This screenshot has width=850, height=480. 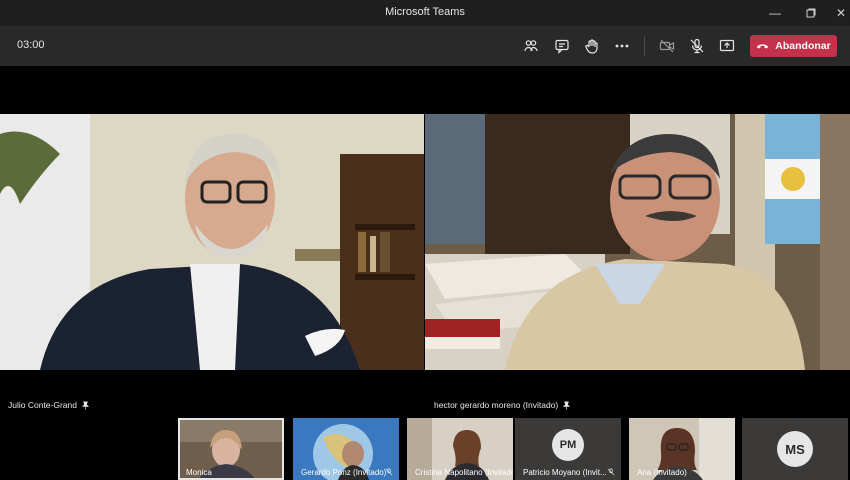 I want to click on toolbar-divider, so click(x=644, y=46).